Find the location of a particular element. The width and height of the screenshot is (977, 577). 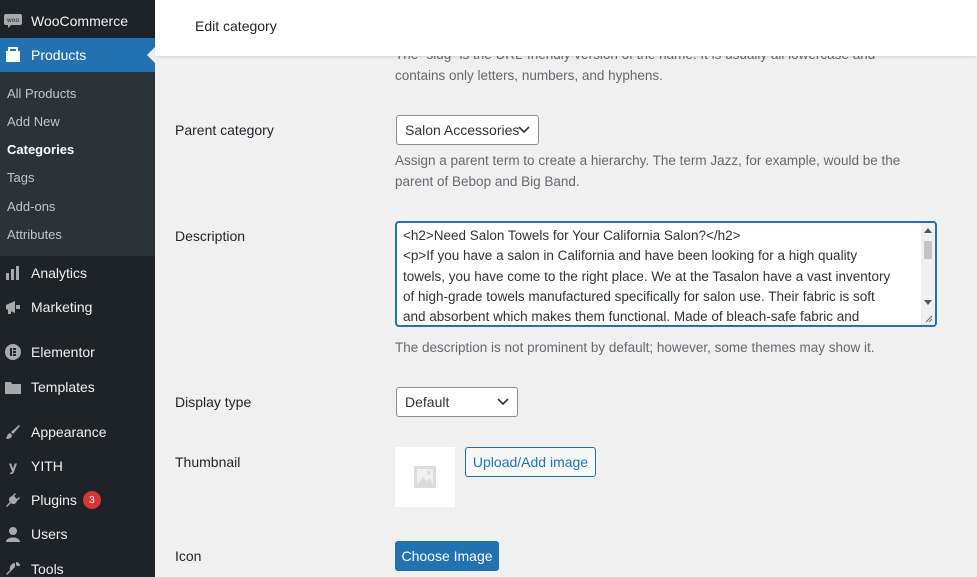

sidebar-item-tools: Tools is located at coordinates (77, 564).